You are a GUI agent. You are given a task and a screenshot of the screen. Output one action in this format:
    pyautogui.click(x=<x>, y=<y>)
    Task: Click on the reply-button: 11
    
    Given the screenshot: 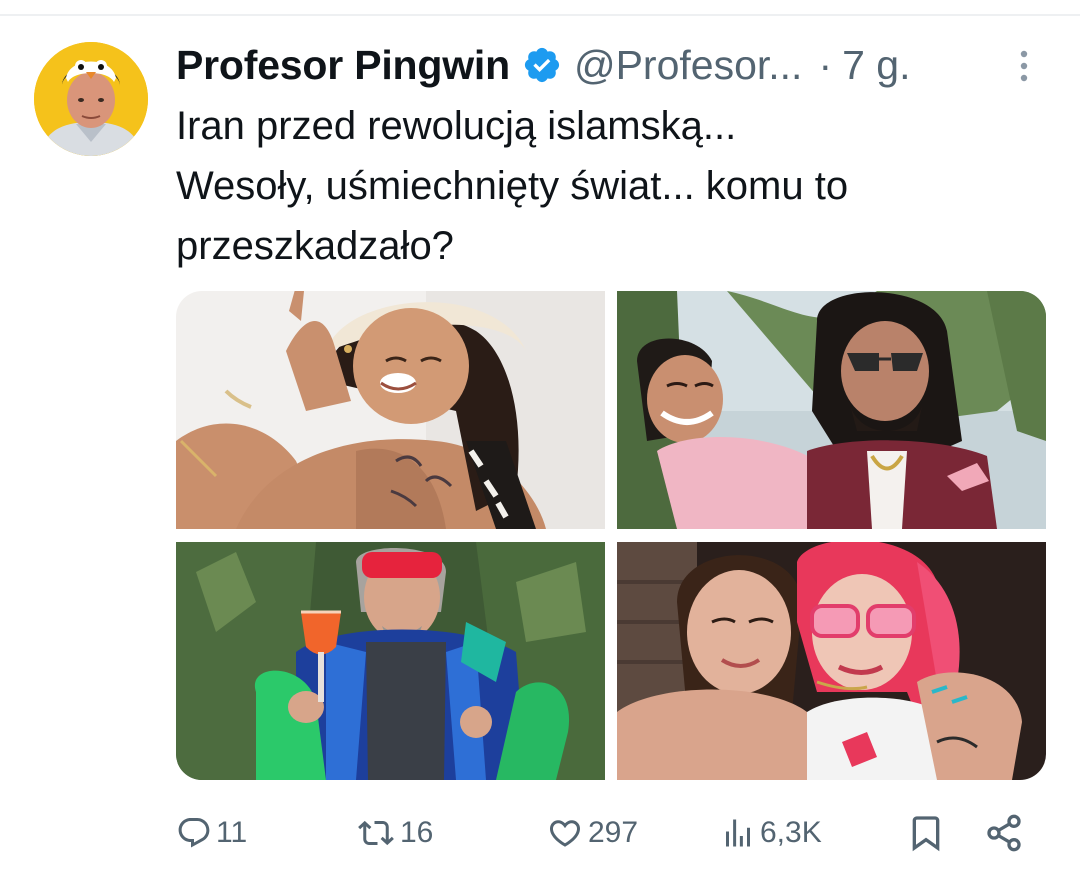 What is the action you would take?
    pyautogui.click(x=211, y=833)
    